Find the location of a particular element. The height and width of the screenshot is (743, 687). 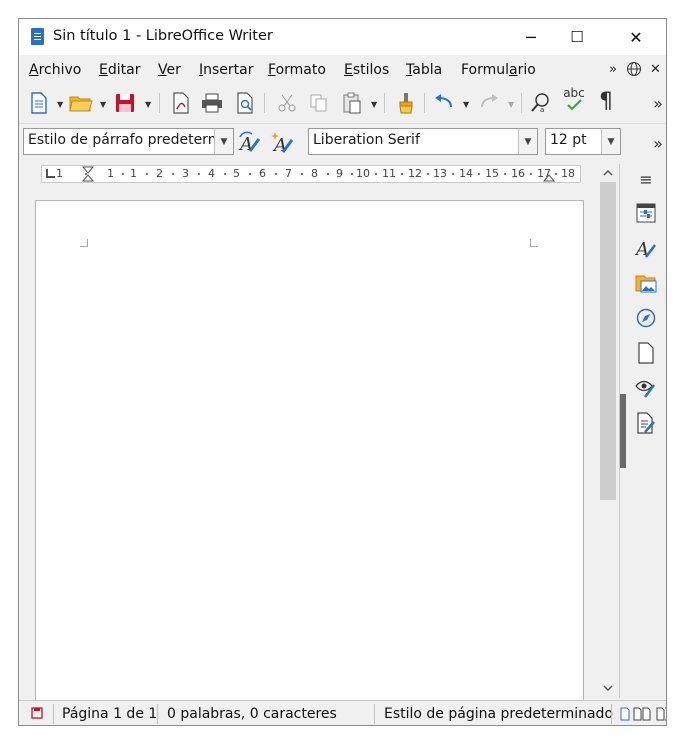

new-dropdown-arrow: ▼ is located at coordinates (60, 104).